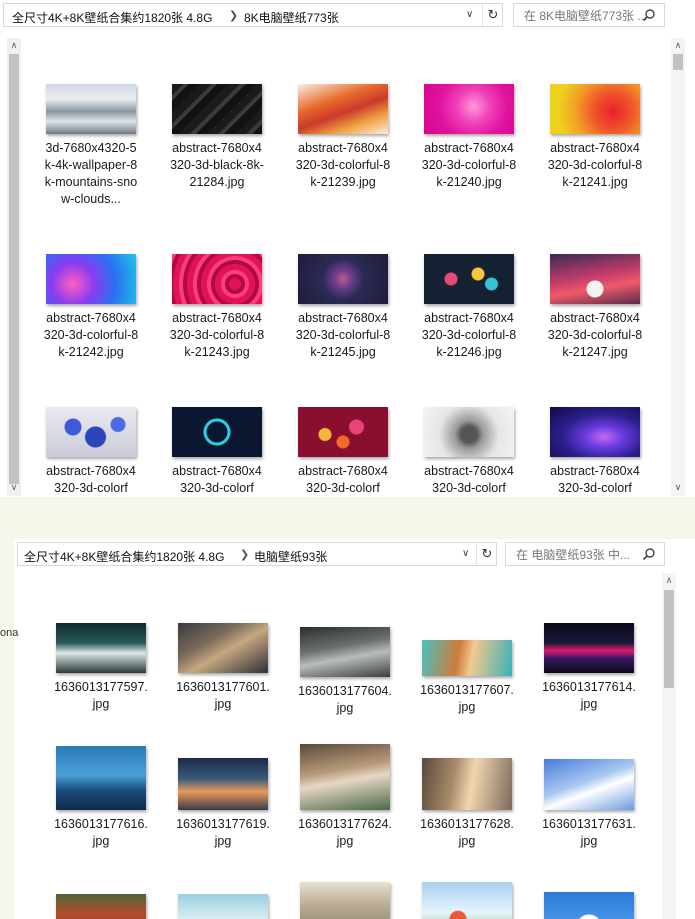 This screenshot has width=695, height=919. I want to click on bottom-right-scrollbar: ∧, so click(669, 746).